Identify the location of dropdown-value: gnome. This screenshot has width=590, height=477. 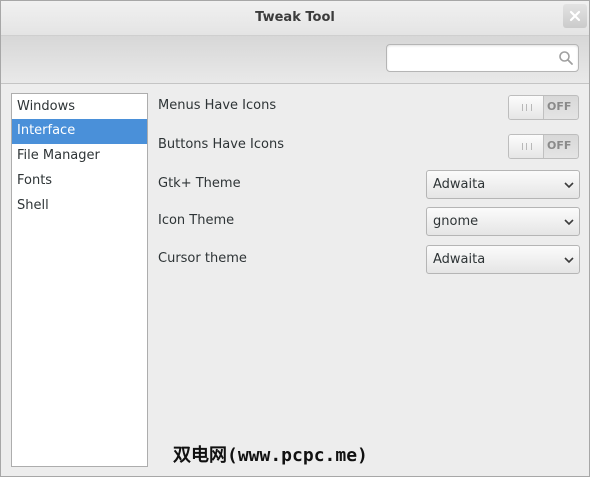
(456, 221).